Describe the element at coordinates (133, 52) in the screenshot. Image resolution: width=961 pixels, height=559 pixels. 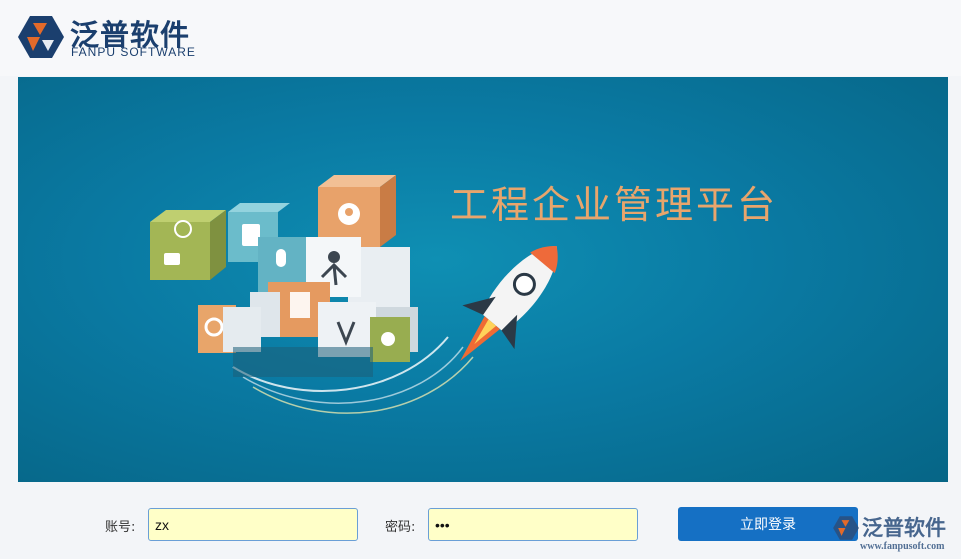
I see `logo-text-en: FANPU SOFTWARE` at that location.